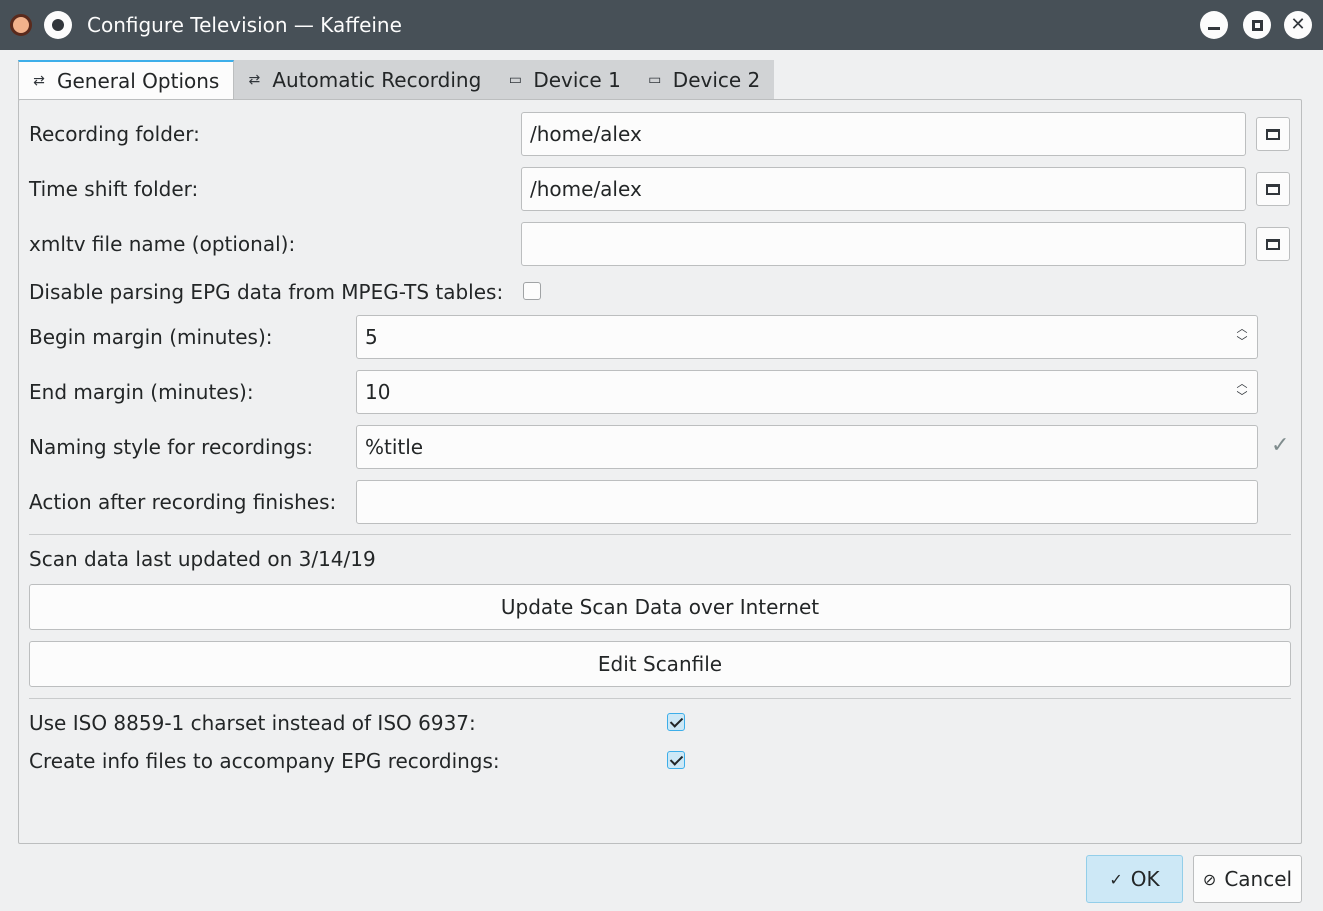 The image size is (1323, 911). What do you see at coordinates (676, 760) in the screenshot?
I see `info-files-checkbox` at bounding box center [676, 760].